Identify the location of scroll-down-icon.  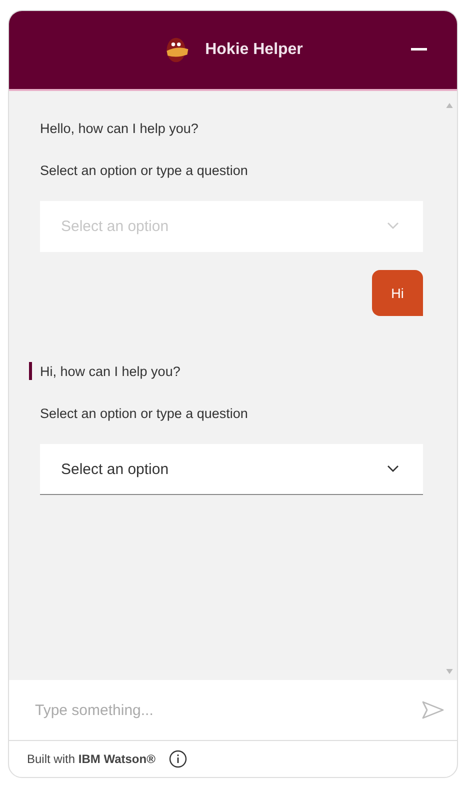
(449, 671).